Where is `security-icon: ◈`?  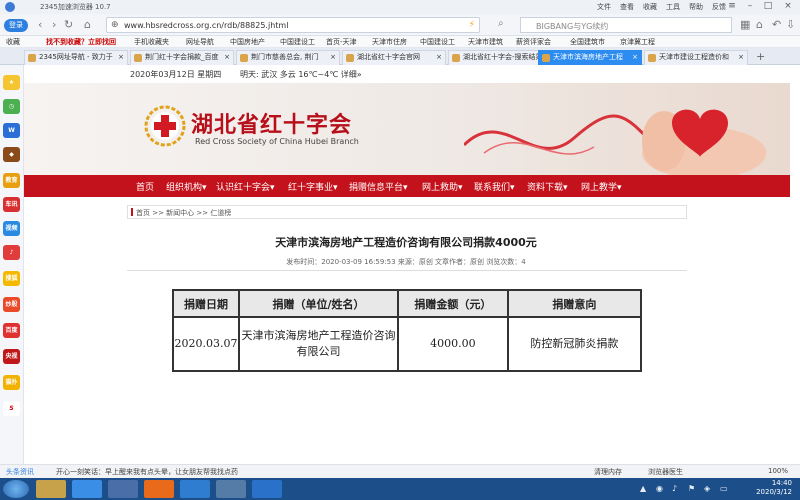
security-icon: ◈ is located at coordinates (707, 488).